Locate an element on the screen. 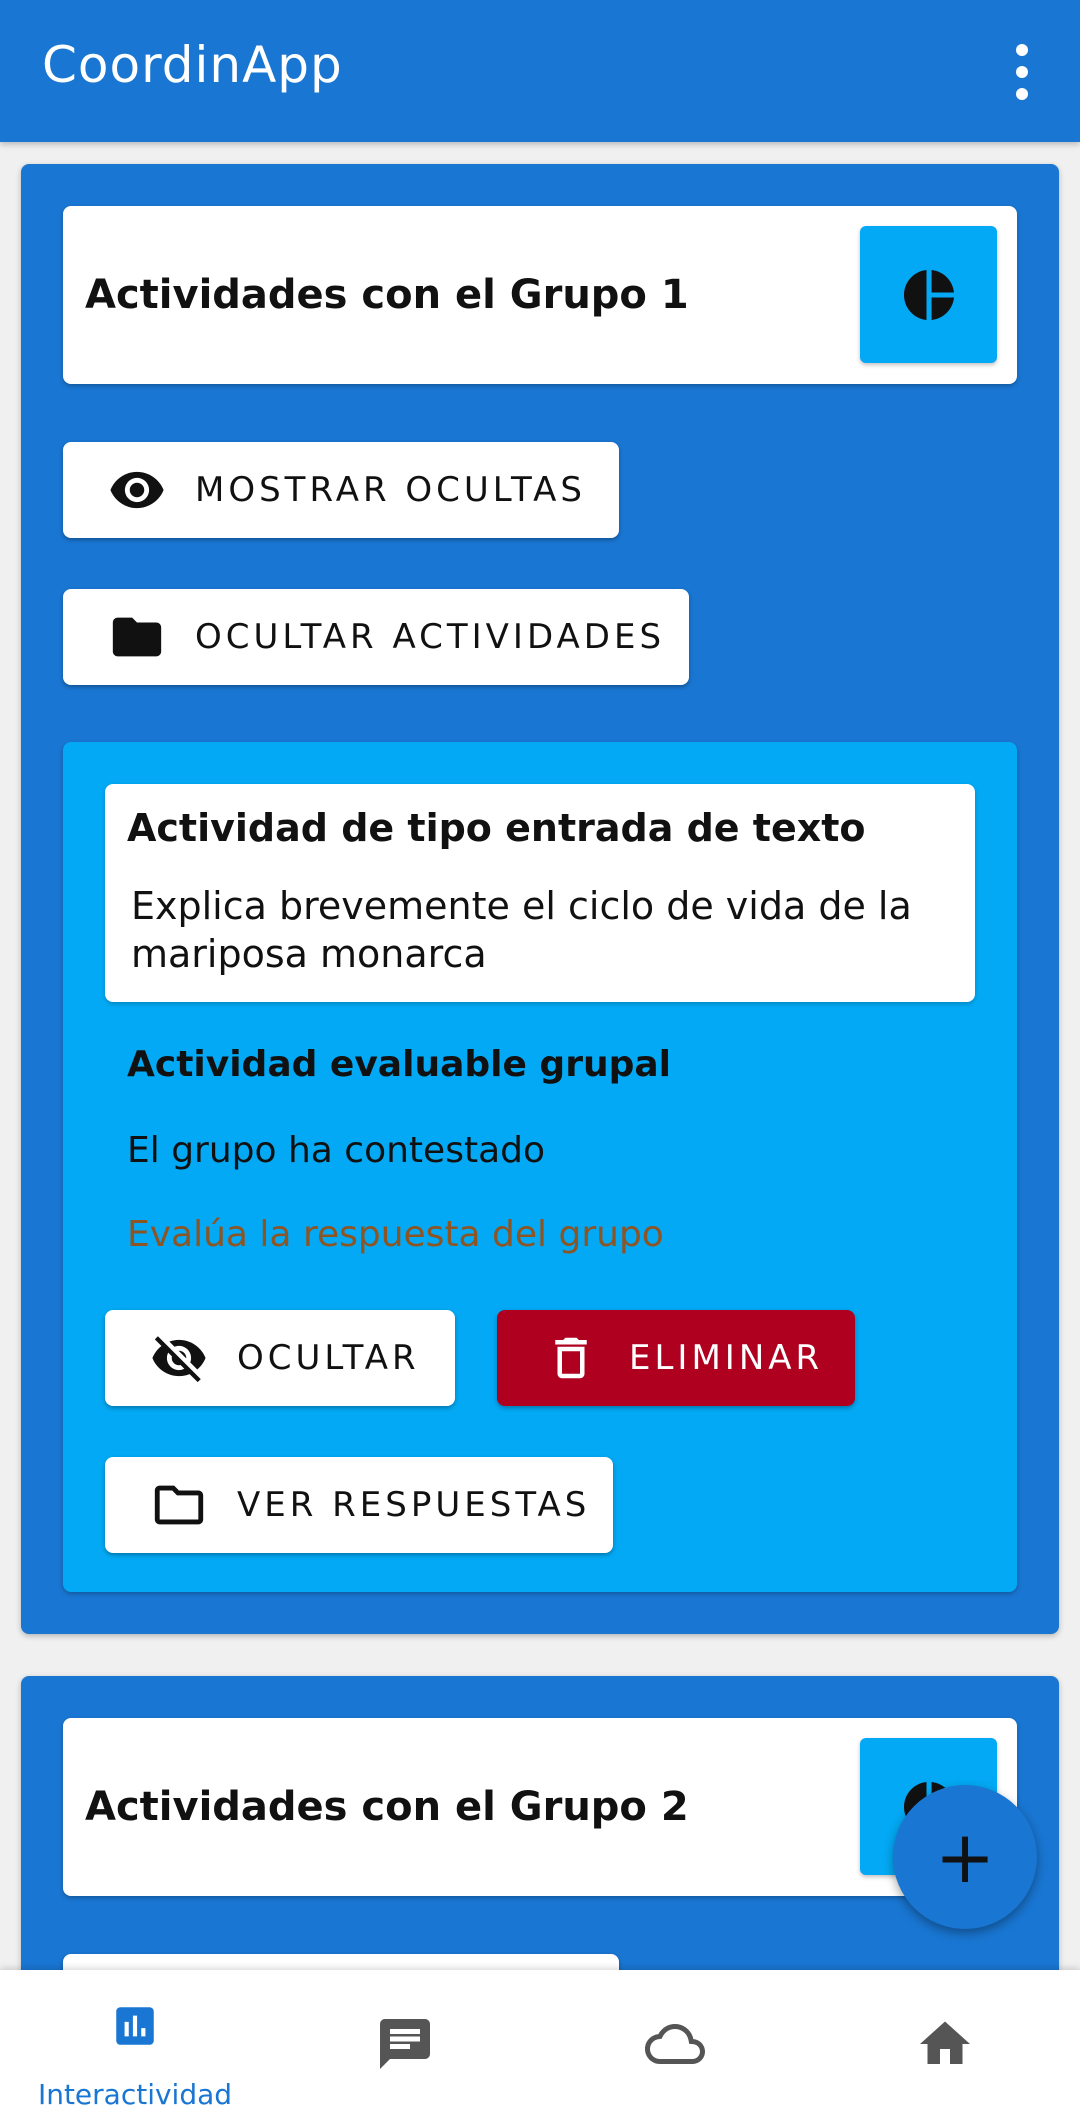  home-icon is located at coordinates (945, 2044).